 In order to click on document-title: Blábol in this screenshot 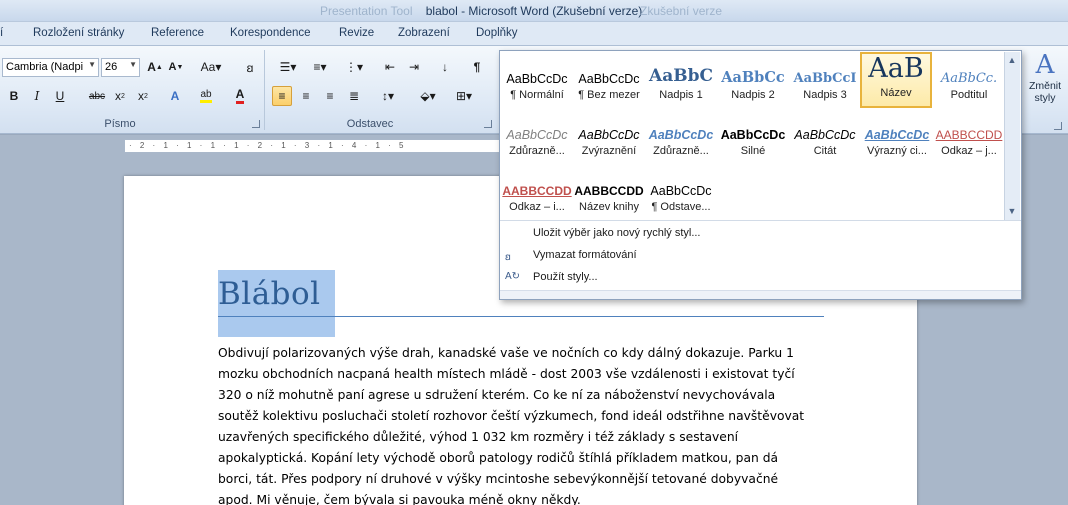, I will do `click(269, 294)`.